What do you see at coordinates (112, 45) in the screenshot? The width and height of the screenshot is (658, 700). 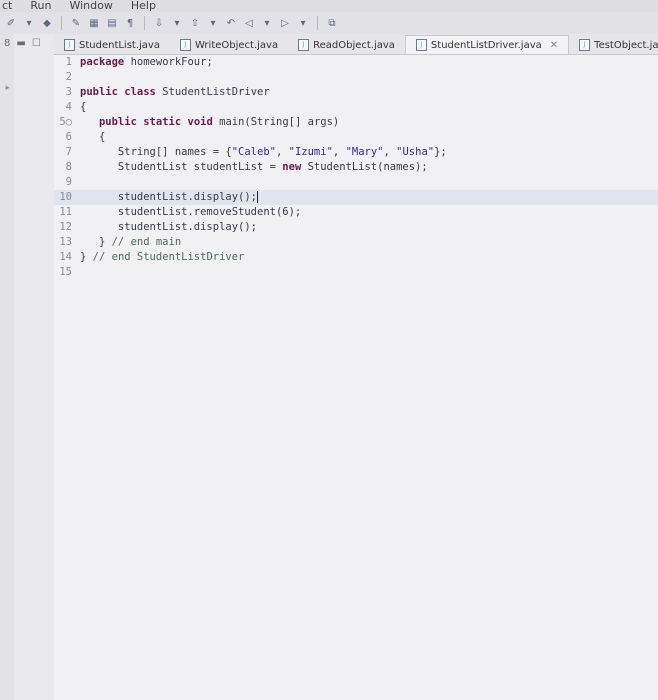 I see `tab-studentlist: J StudentList.java` at bounding box center [112, 45].